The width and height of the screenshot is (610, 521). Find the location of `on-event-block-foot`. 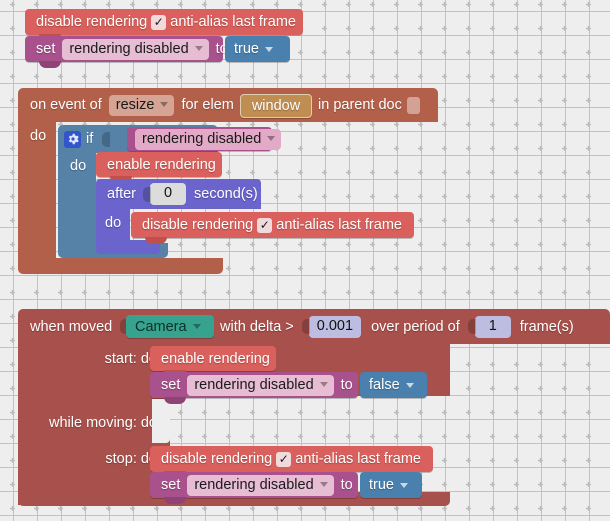

on-event-block-foot is located at coordinates (120, 266).